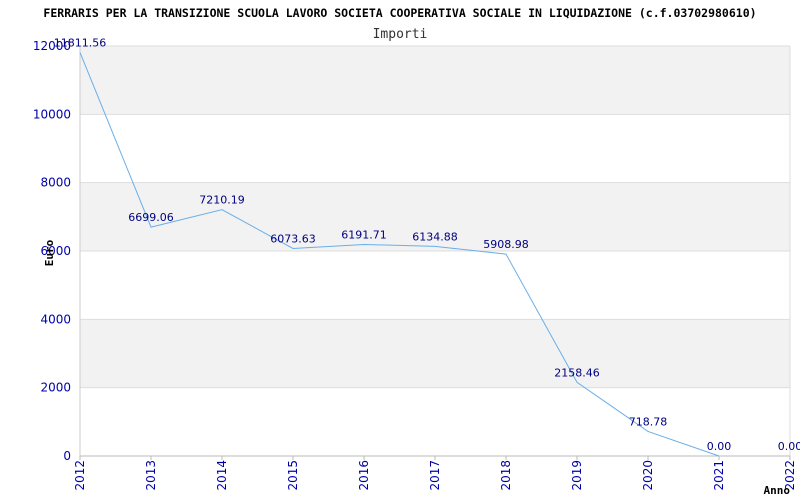 This screenshot has height=500, width=800. Describe the element at coordinates (400, 34) in the screenshot. I see `chart-subtitle: Importi` at that location.